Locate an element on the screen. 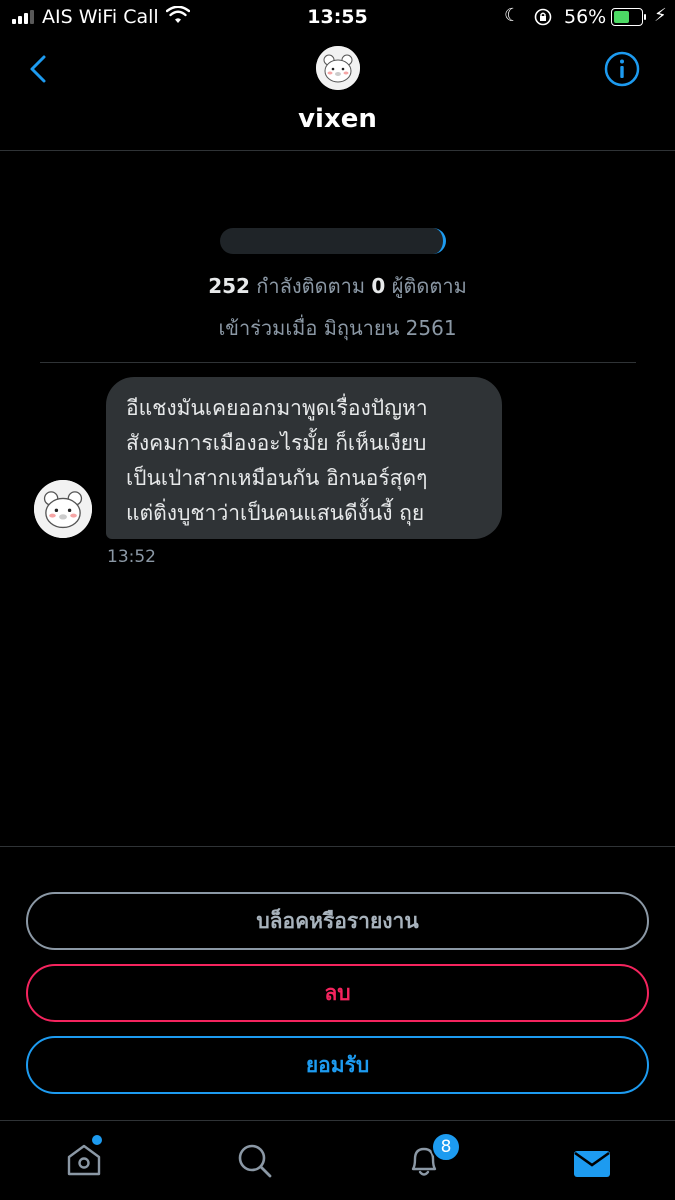 This screenshot has width=675, height=1200. block-report-button: บล็อคหรือรายงาน is located at coordinates (337, 921).